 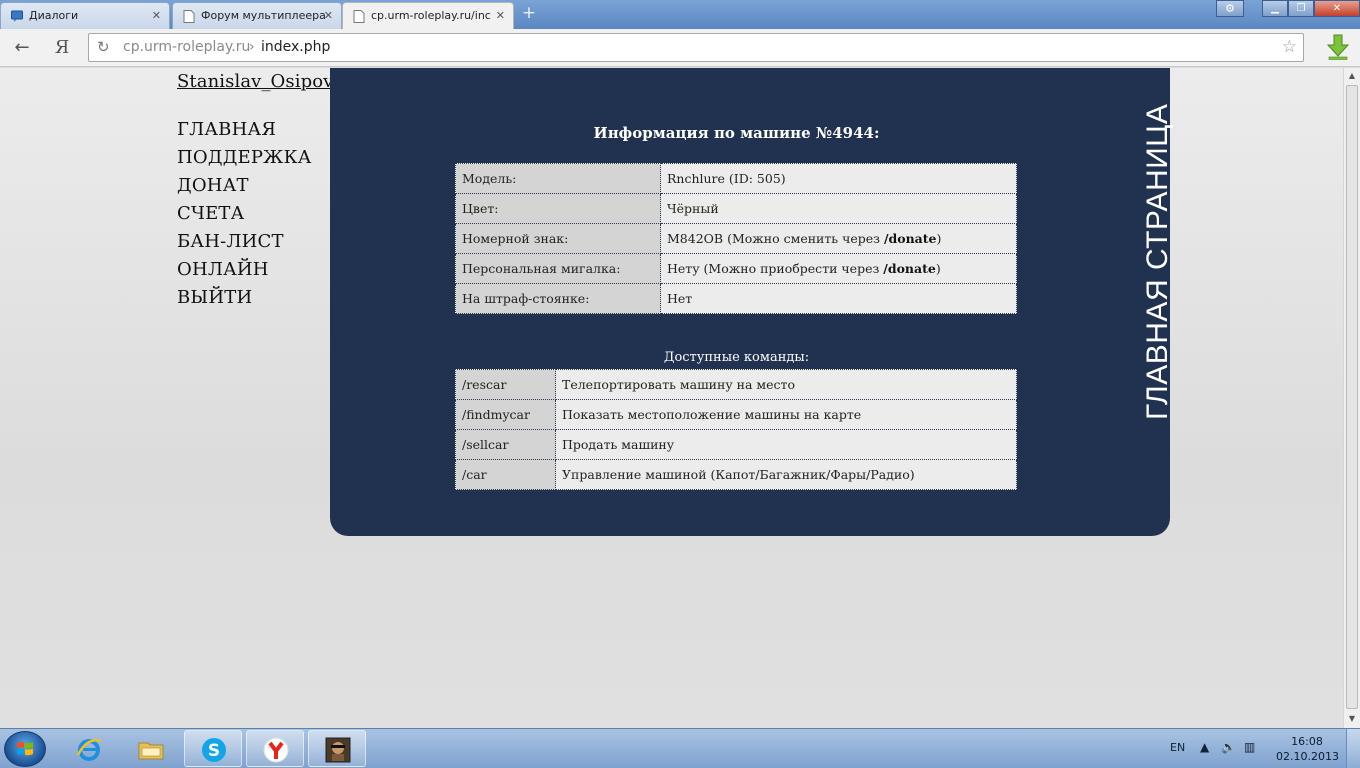 What do you see at coordinates (696, 47) in the screenshot?
I see `address-bar: ↻ cp.urm-roleplay.ru › index.php ☆` at bounding box center [696, 47].